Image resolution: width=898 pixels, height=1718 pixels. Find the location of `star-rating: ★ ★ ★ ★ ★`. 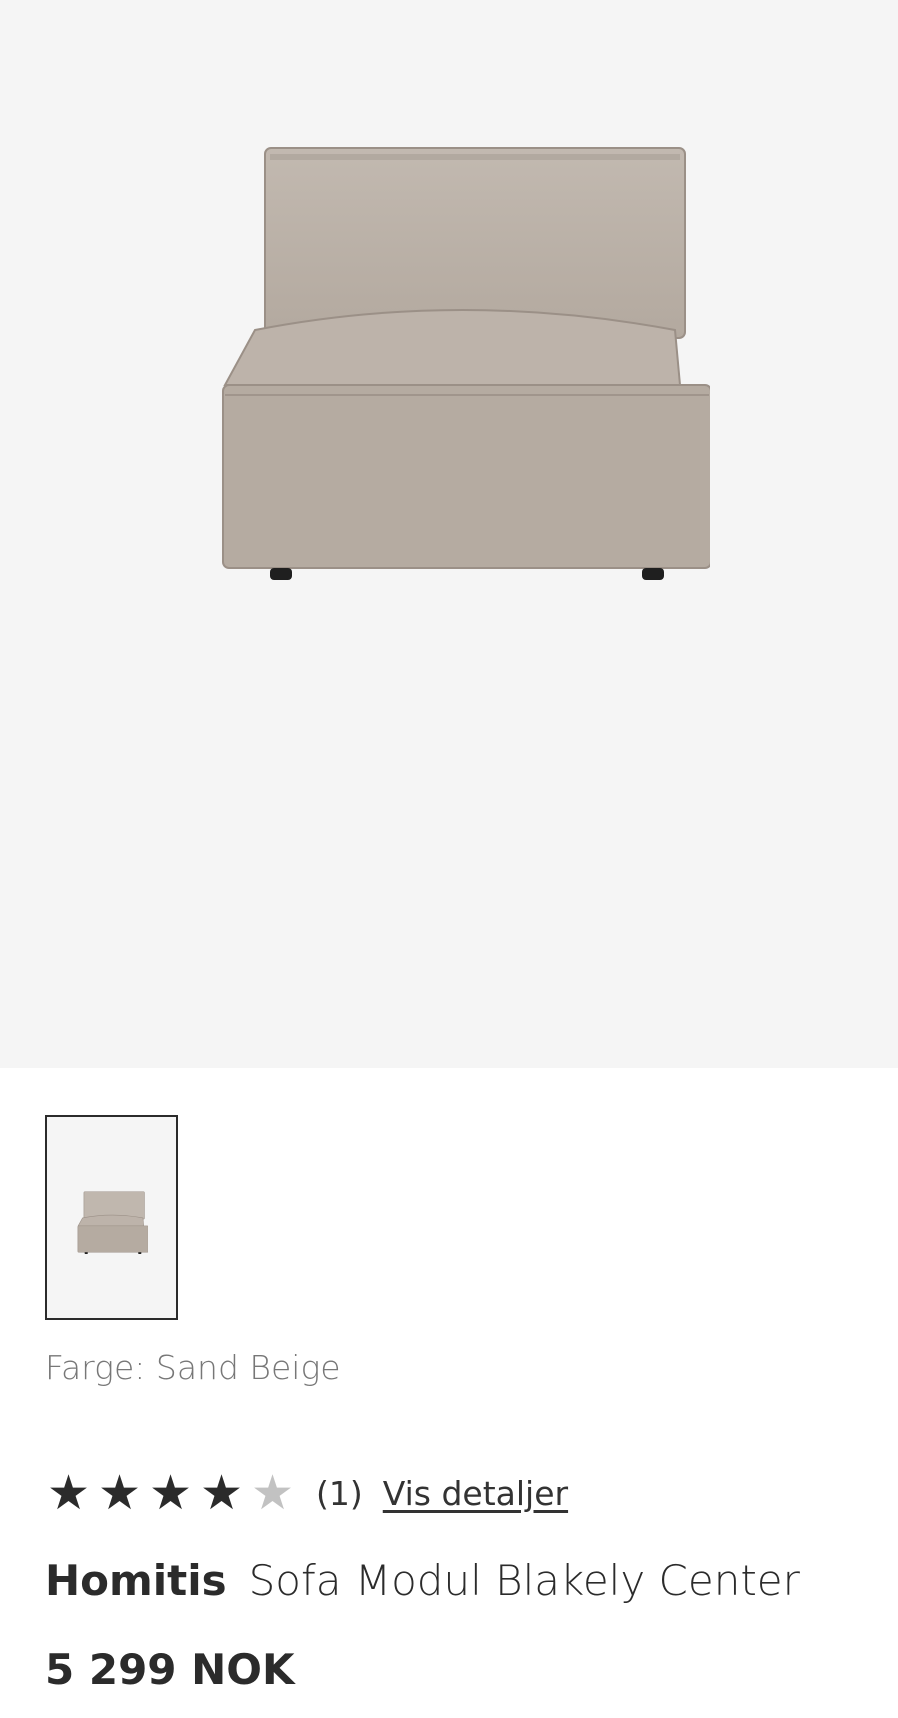

star-rating: ★ ★ ★ ★ ★ is located at coordinates (170, 1493).